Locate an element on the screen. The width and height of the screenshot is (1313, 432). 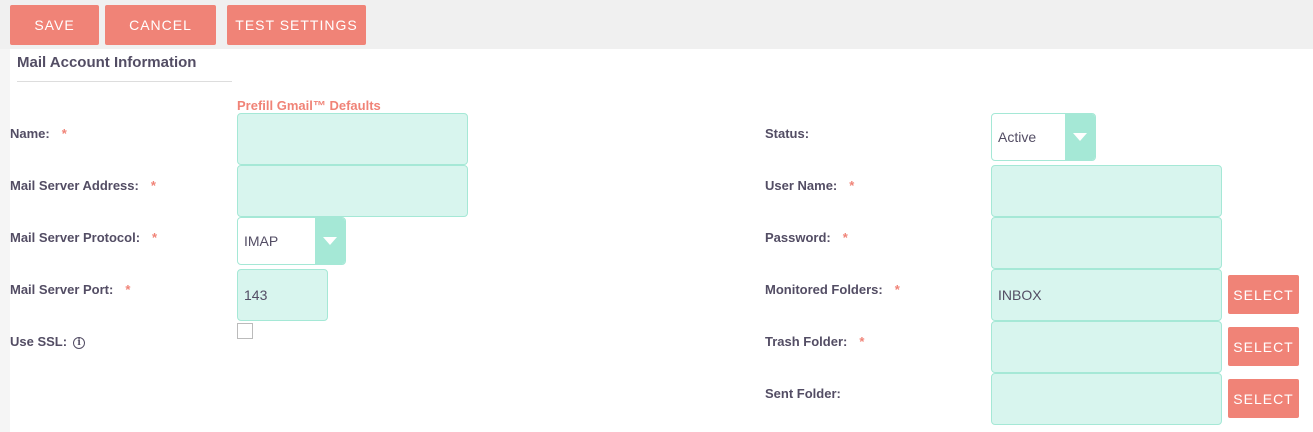
sent-folder-input is located at coordinates (1106, 399).